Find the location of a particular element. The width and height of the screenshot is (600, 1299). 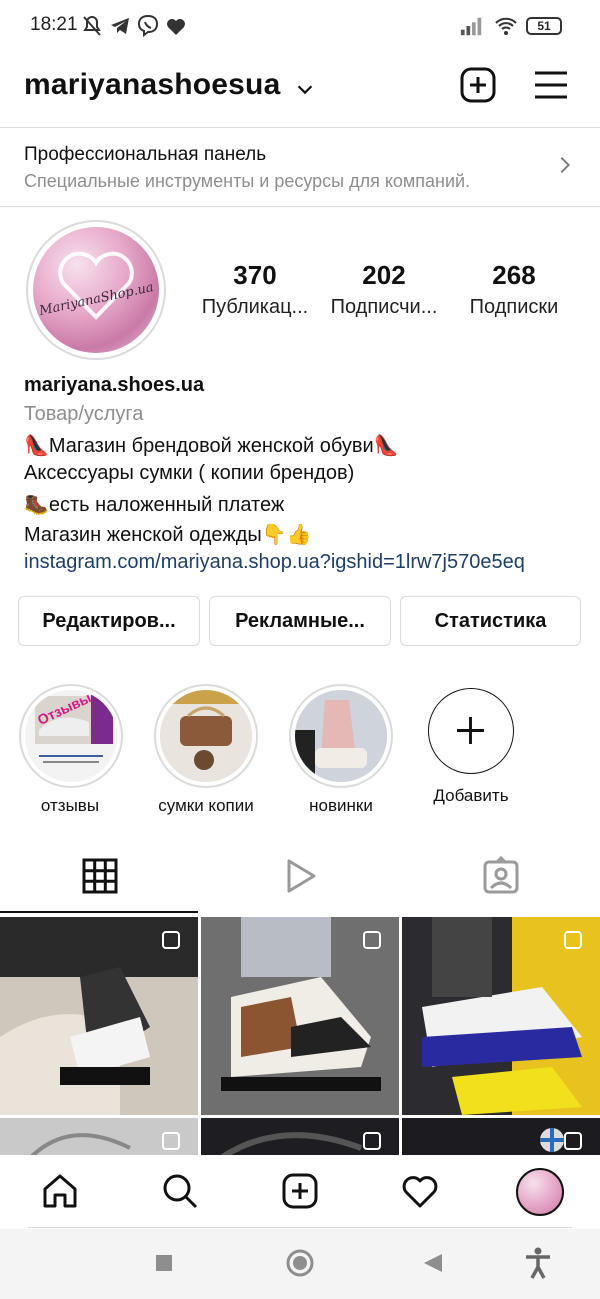

stat-label: Подписки is located at coordinates (514, 307).